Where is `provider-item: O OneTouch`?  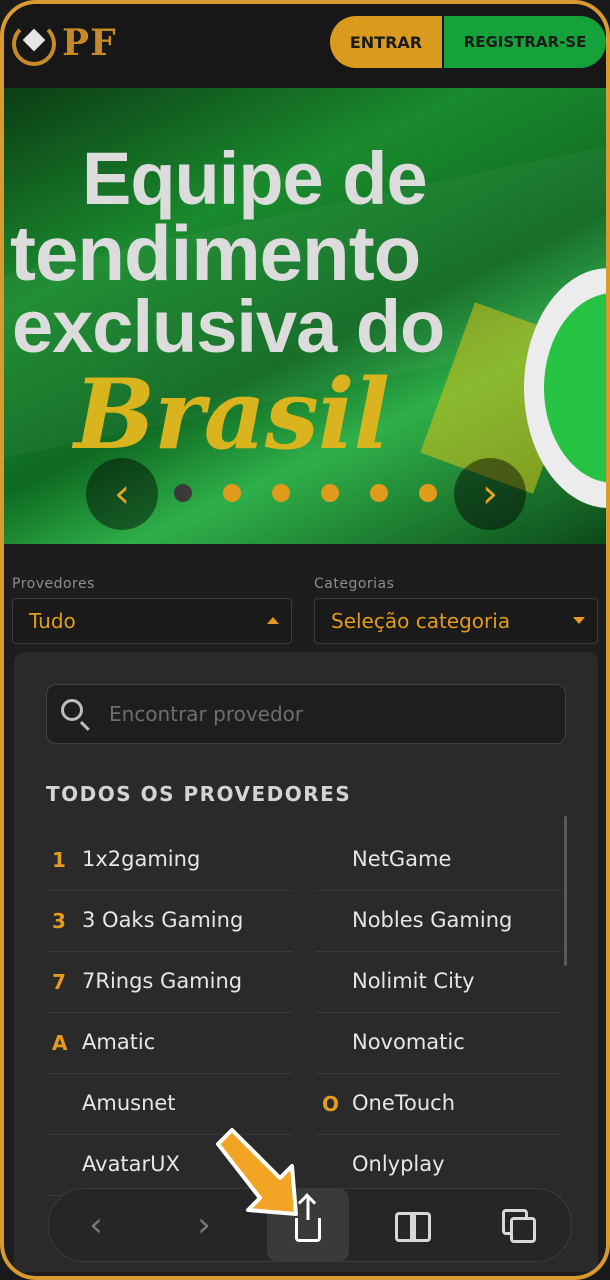 provider-item: O OneTouch is located at coordinates (439, 1104).